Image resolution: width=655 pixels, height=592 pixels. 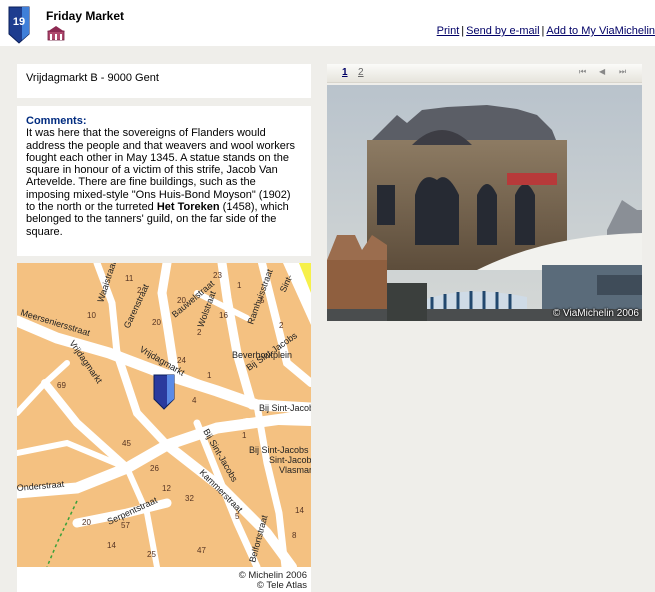 I want to click on send-by-email-link: Send by e-mail, so click(x=502, y=31).